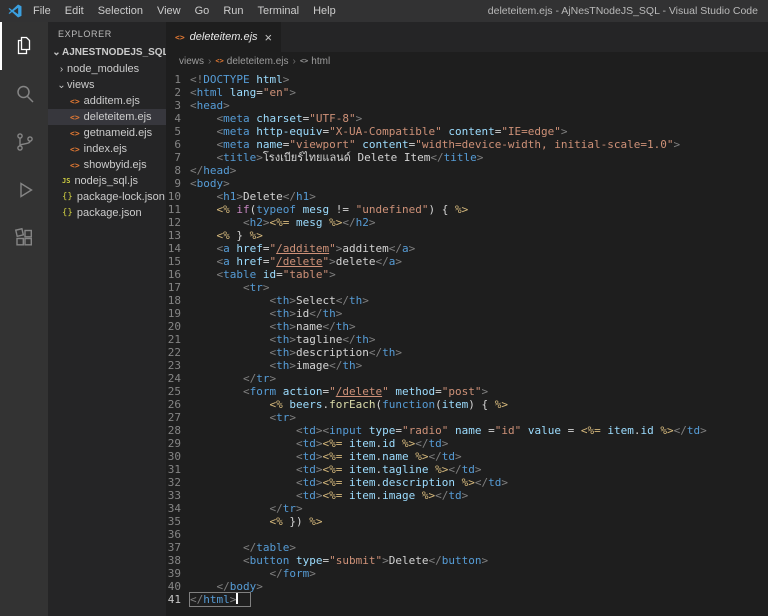 Image resolution: width=768 pixels, height=616 pixels. What do you see at coordinates (467, 586) in the screenshot?
I see `code-line-40: 40 </body>` at bounding box center [467, 586].